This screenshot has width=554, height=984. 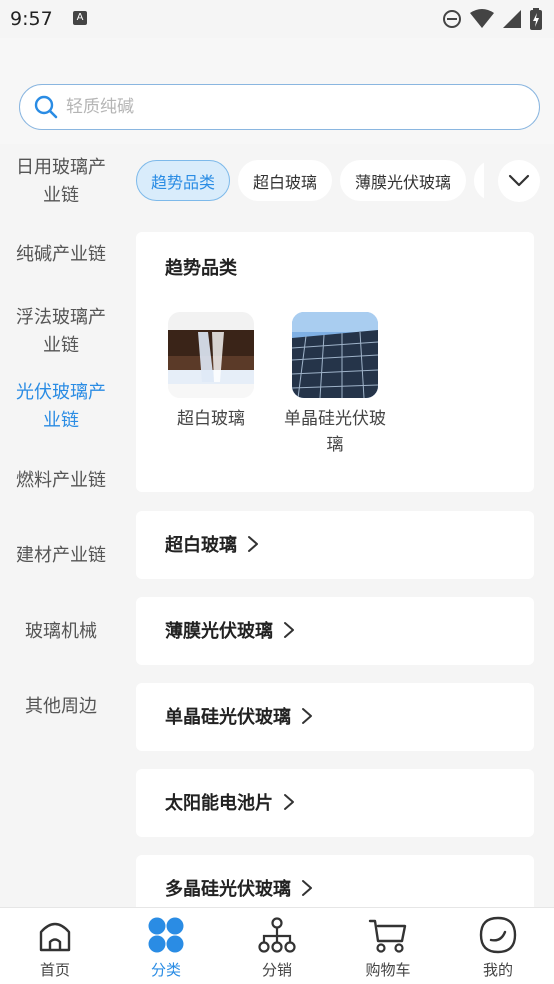 I want to click on category-row-label-wrap: 单晶硅光伏玻璃, so click(x=239, y=716).